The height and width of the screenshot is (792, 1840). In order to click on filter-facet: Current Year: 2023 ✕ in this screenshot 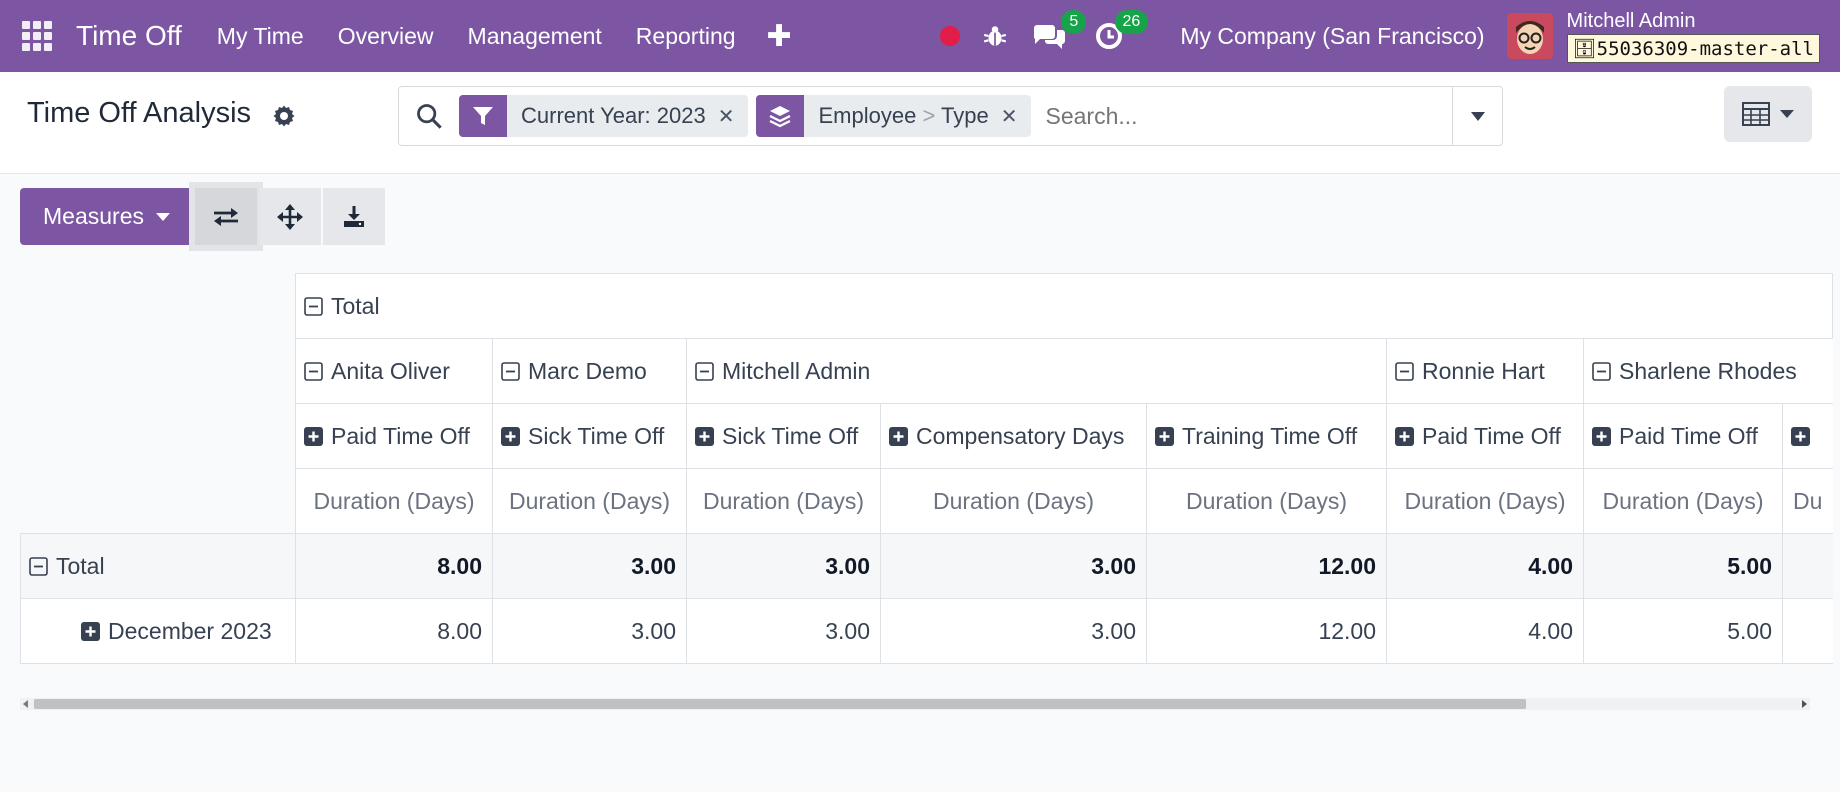, I will do `click(604, 116)`.